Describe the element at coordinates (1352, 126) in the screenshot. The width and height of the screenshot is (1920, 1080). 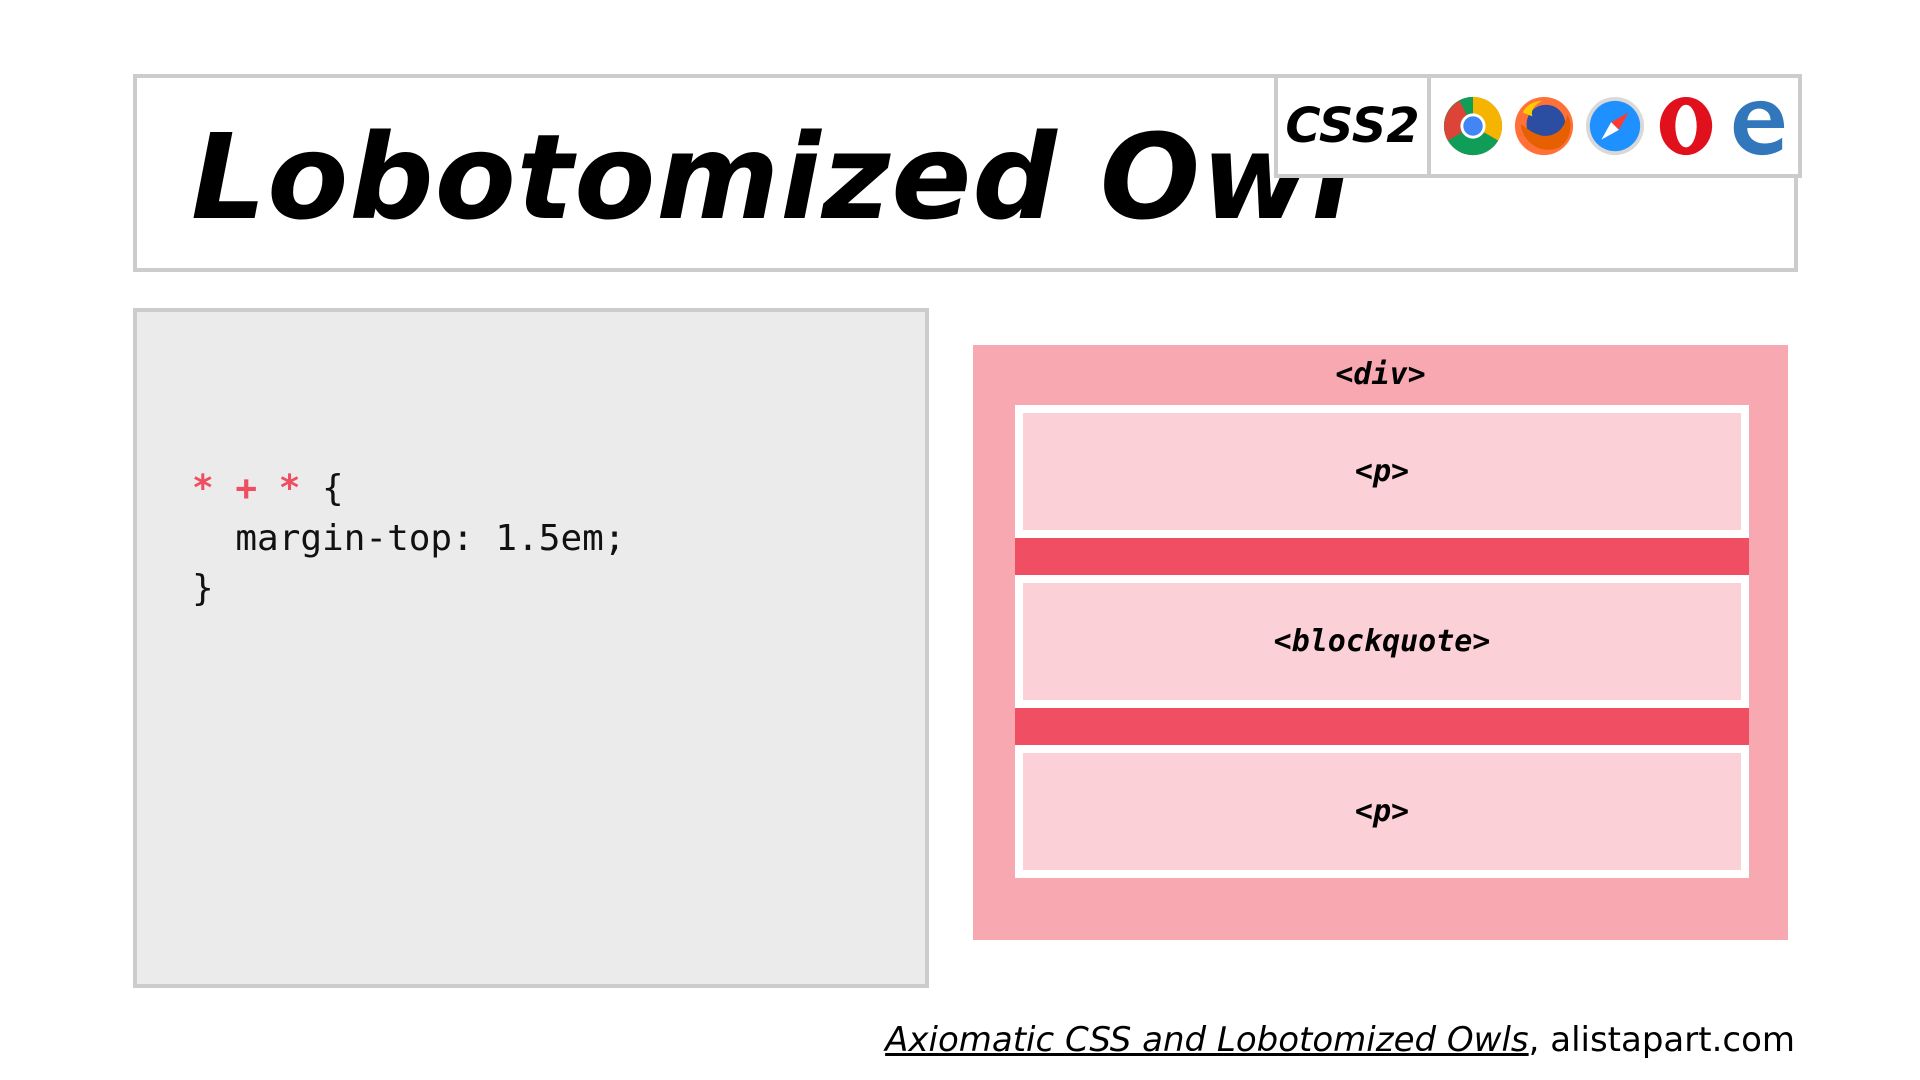
I see `css-version-badge: CSS2` at that location.